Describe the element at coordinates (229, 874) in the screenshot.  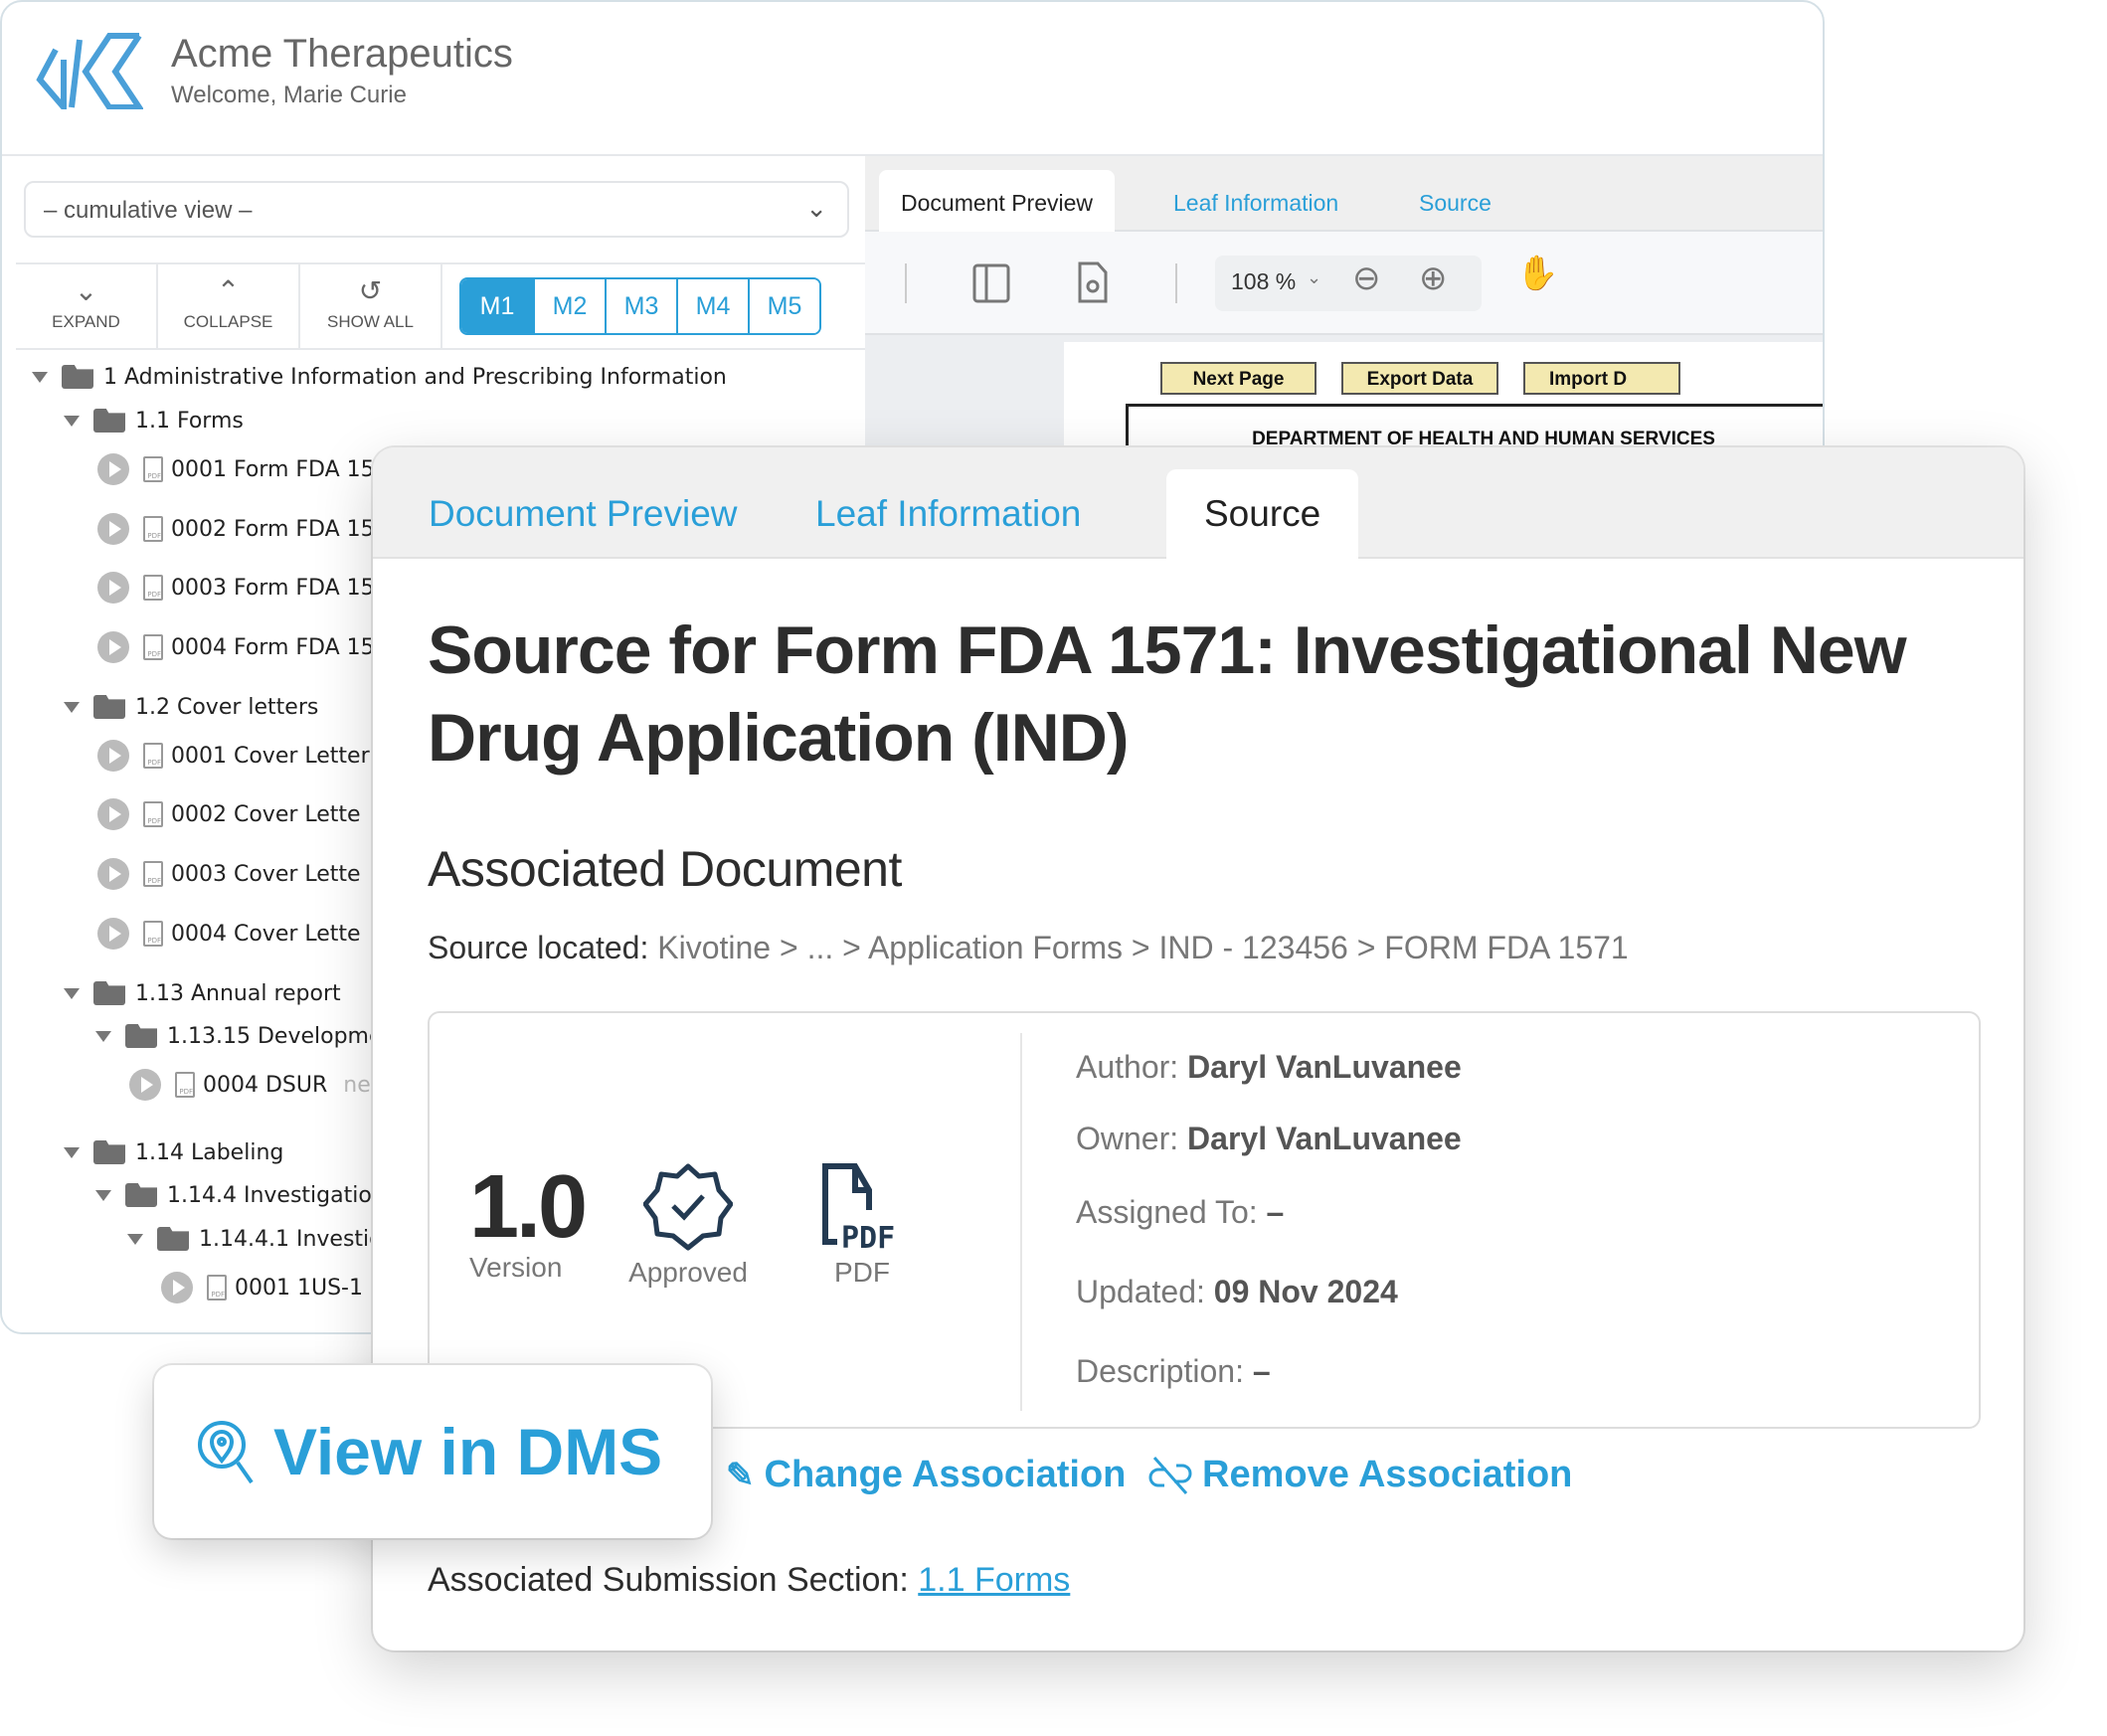
I see `tree-document: PDF 0003 Cover Lette` at that location.